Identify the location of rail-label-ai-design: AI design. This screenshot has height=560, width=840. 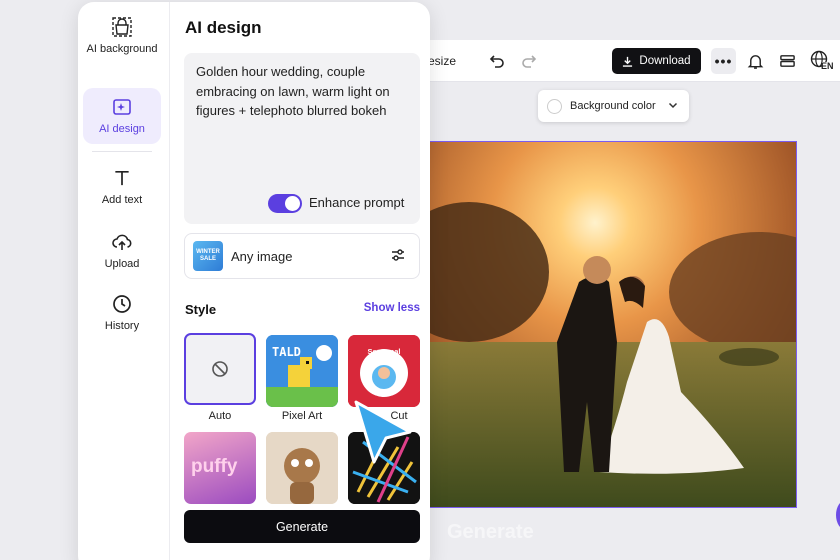
(122, 129).